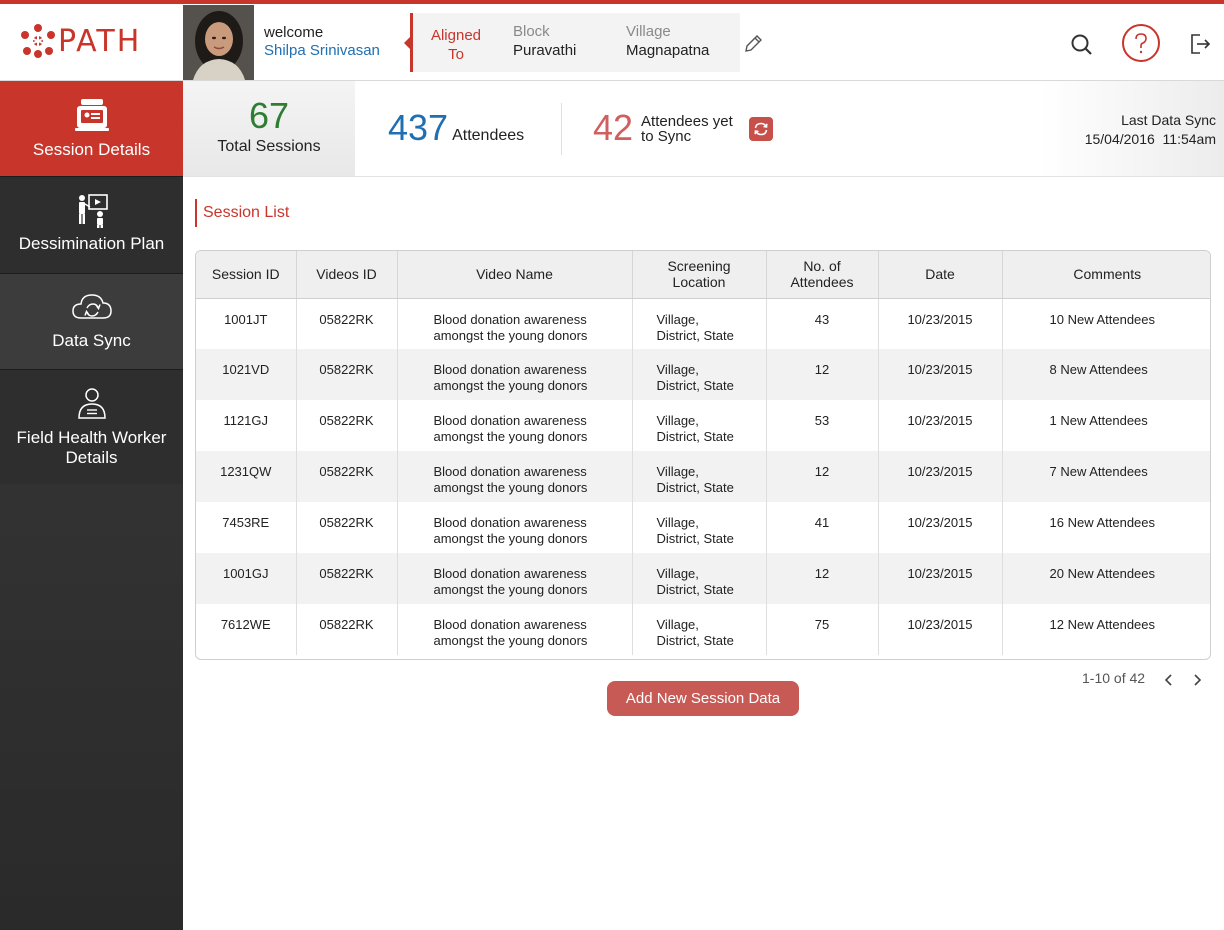  What do you see at coordinates (648, 31) in the screenshot?
I see `village-label: Village` at bounding box center [648, 31].